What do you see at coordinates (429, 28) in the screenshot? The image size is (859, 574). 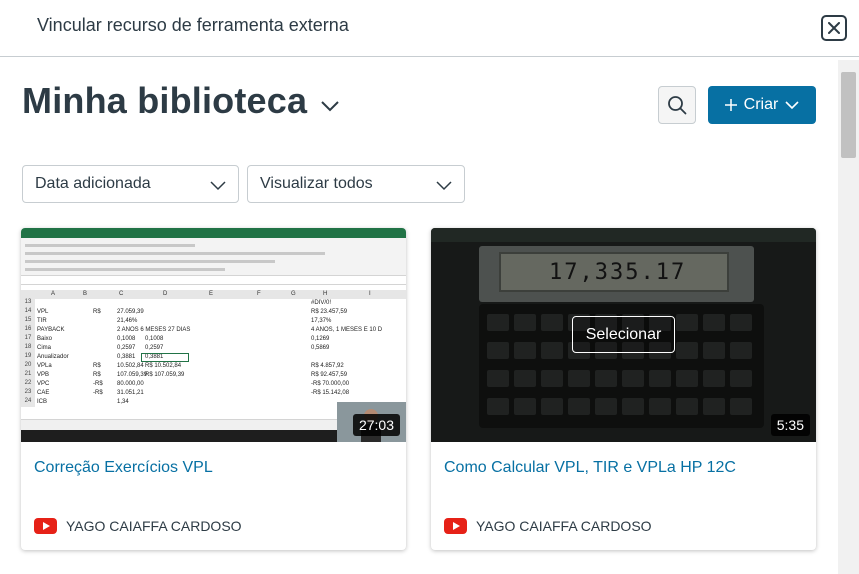 I see `modal-header: Vincular recurso de ferramenta externa` at bounding box center [429, 28].